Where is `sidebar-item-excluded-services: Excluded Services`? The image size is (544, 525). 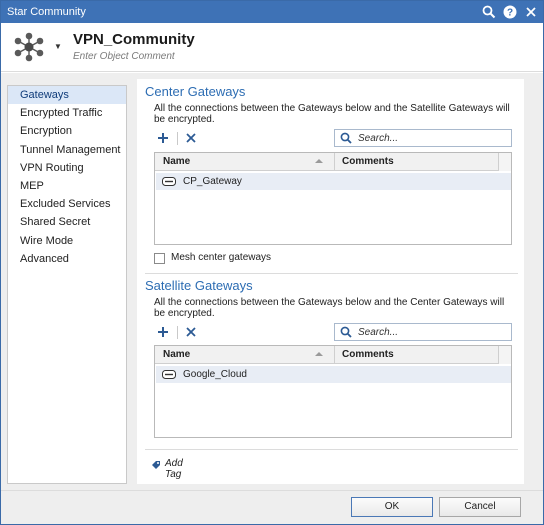
sidebar-item-excluded-services: Excluded Services is located at coordinates (67, 204).